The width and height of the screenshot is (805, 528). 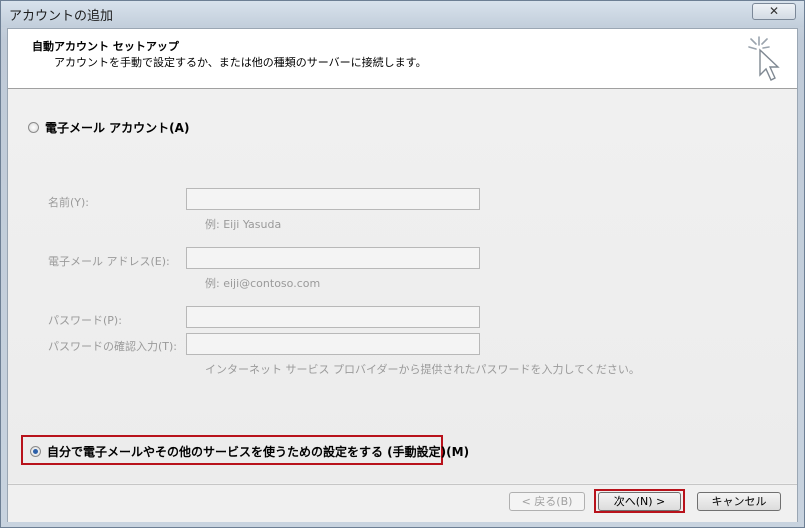 I want to click on next-button: 次へ(N) >, so click(x=639, y=501).